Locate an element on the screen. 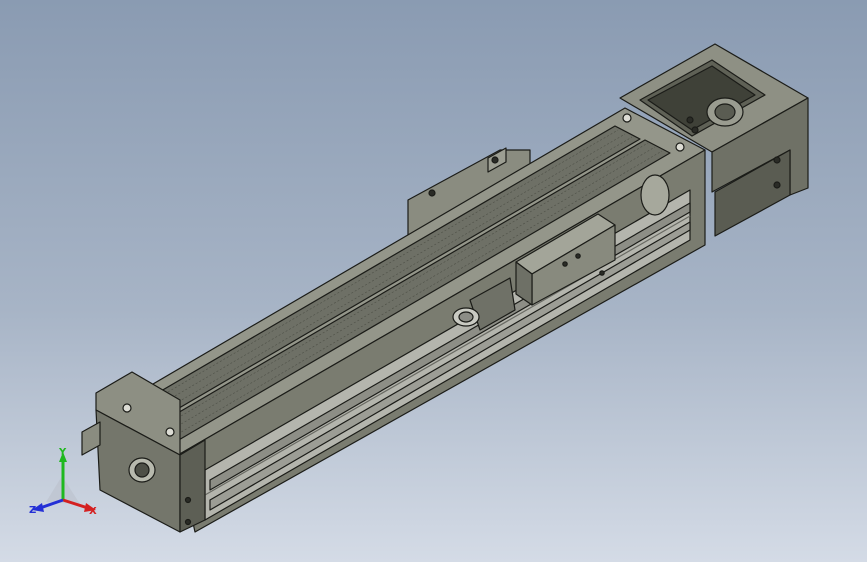 Image resolution: width=867 pixels, height=562 pixels. triad-z-label: Z is located at coordinates (33, 510).